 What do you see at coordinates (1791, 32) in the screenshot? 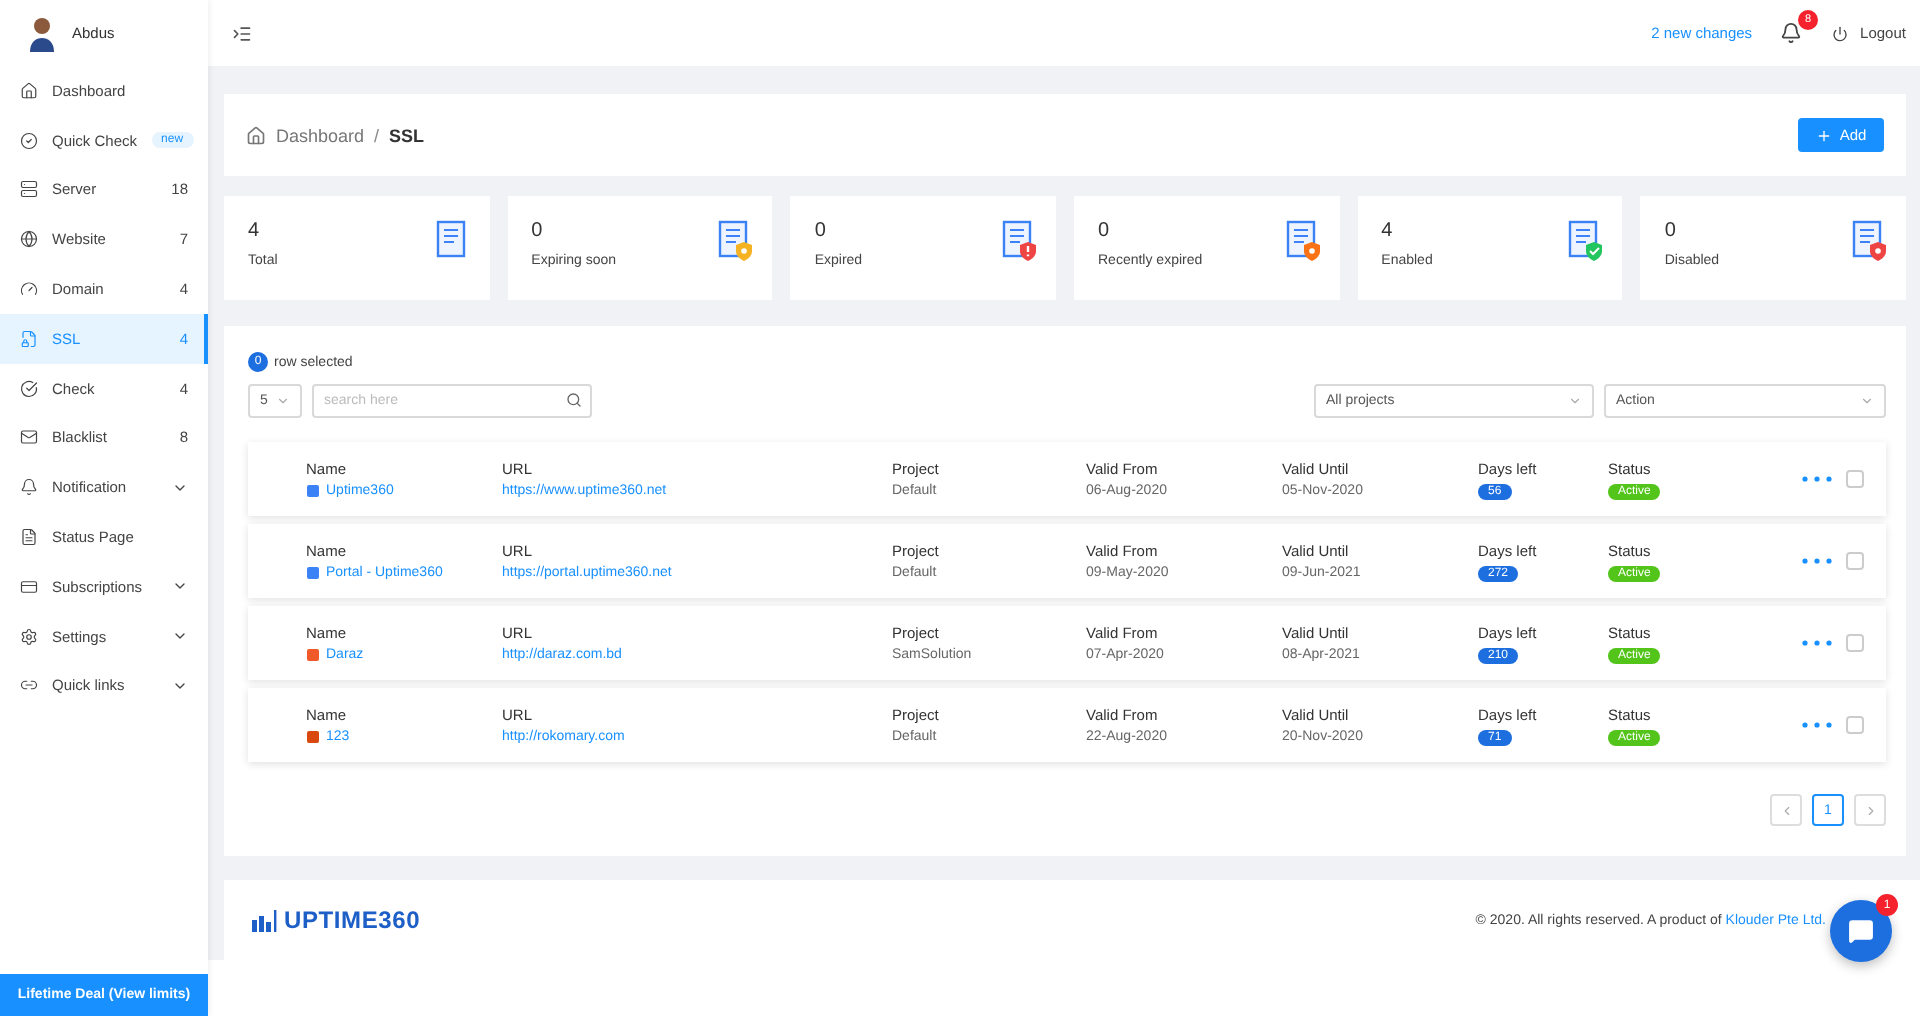
I see `bell-icon` at bounding box center [1791, 32].